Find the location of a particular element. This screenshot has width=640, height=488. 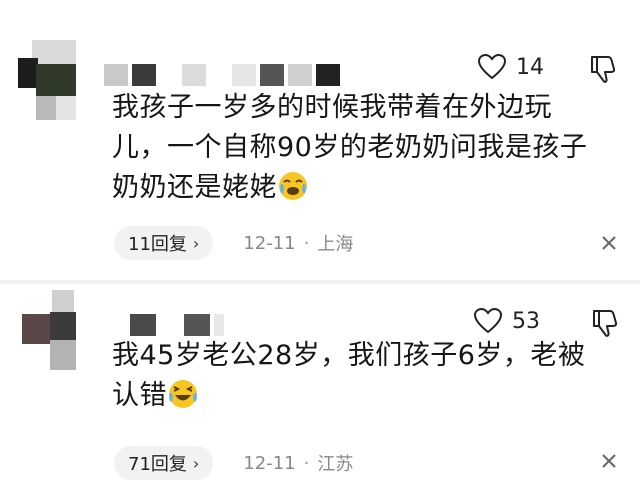

reply-button: 11回复 › is located at coordinates (164, 243).